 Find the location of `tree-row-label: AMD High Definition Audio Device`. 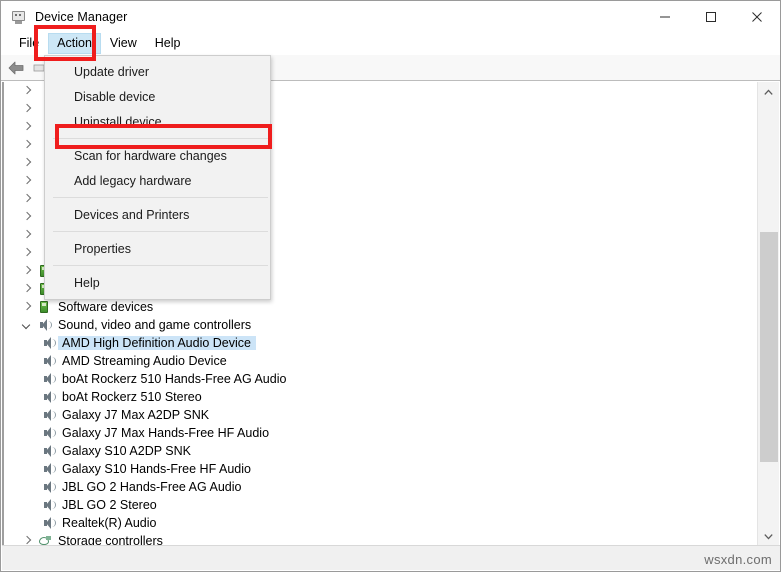

tree-row-label: AMD High Definition Audio Device is located at coordinates (157, 343).